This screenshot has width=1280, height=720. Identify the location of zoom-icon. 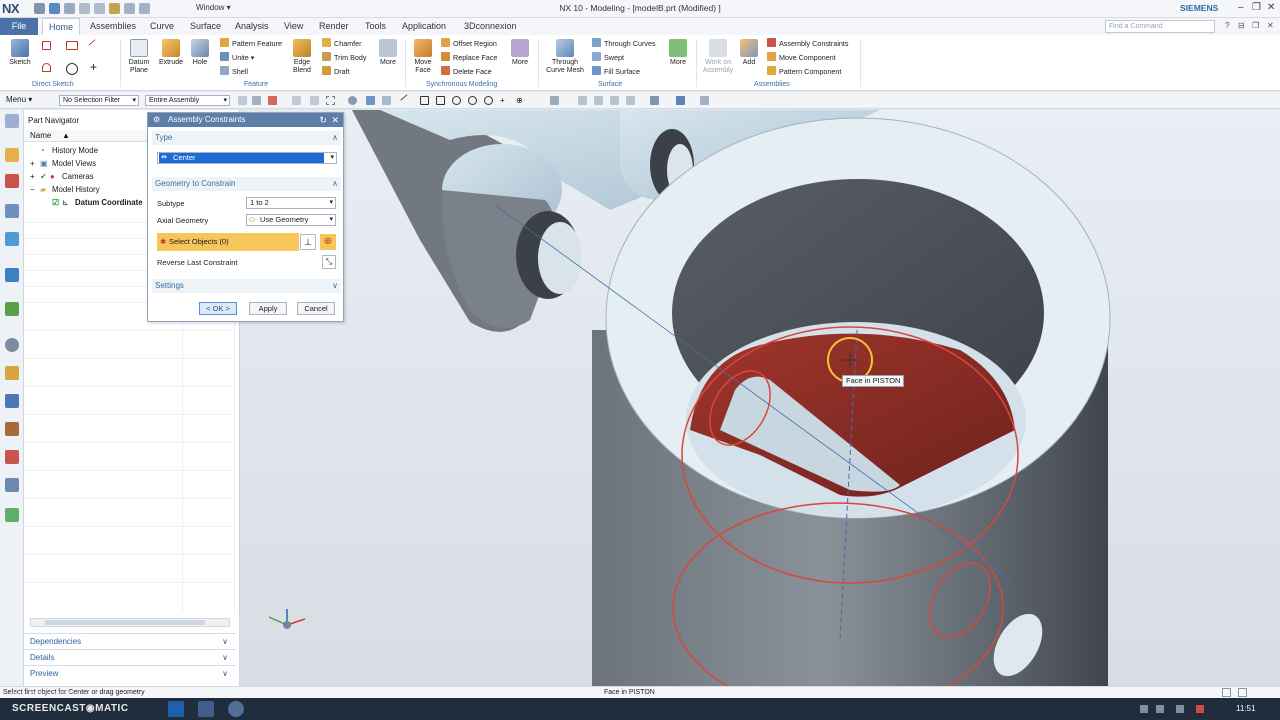
(598, 100).